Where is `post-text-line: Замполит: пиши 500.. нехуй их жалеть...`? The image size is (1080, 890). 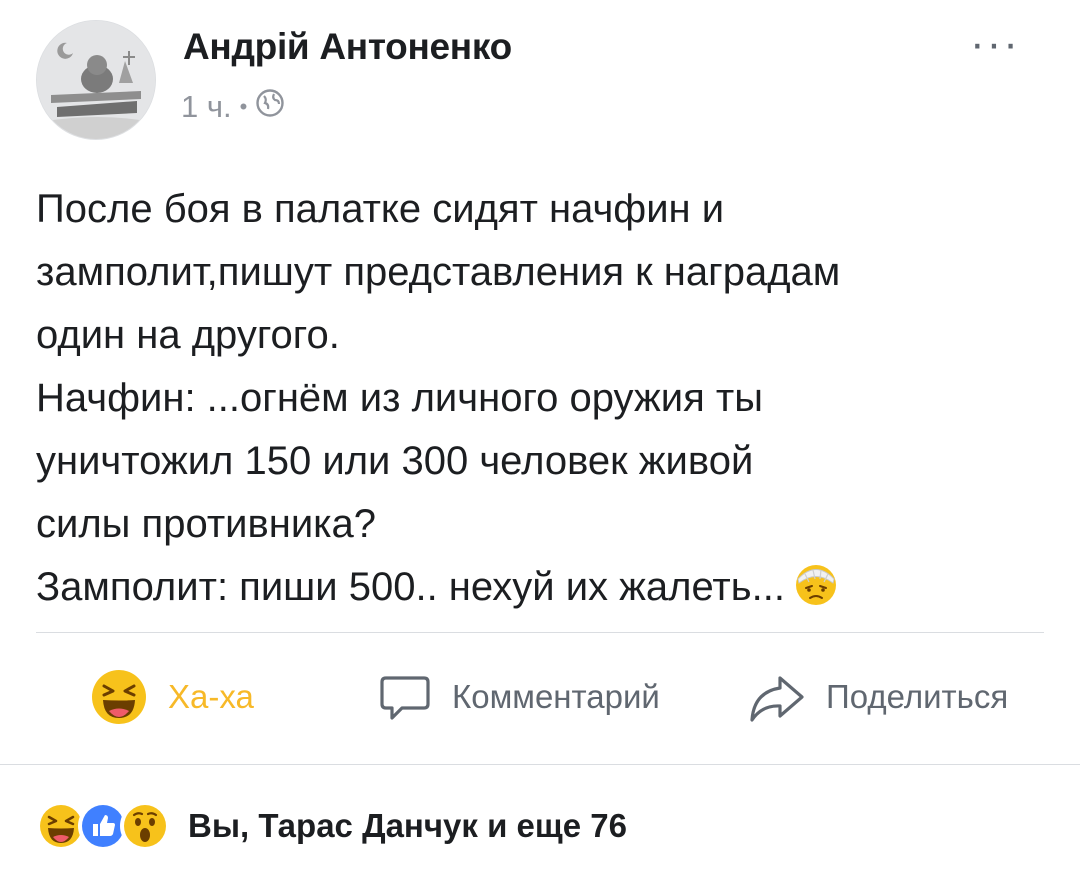
post-text-line: Замполит: пиши 500.. нехуй их жалеть... is located at coordinates (410, 587).